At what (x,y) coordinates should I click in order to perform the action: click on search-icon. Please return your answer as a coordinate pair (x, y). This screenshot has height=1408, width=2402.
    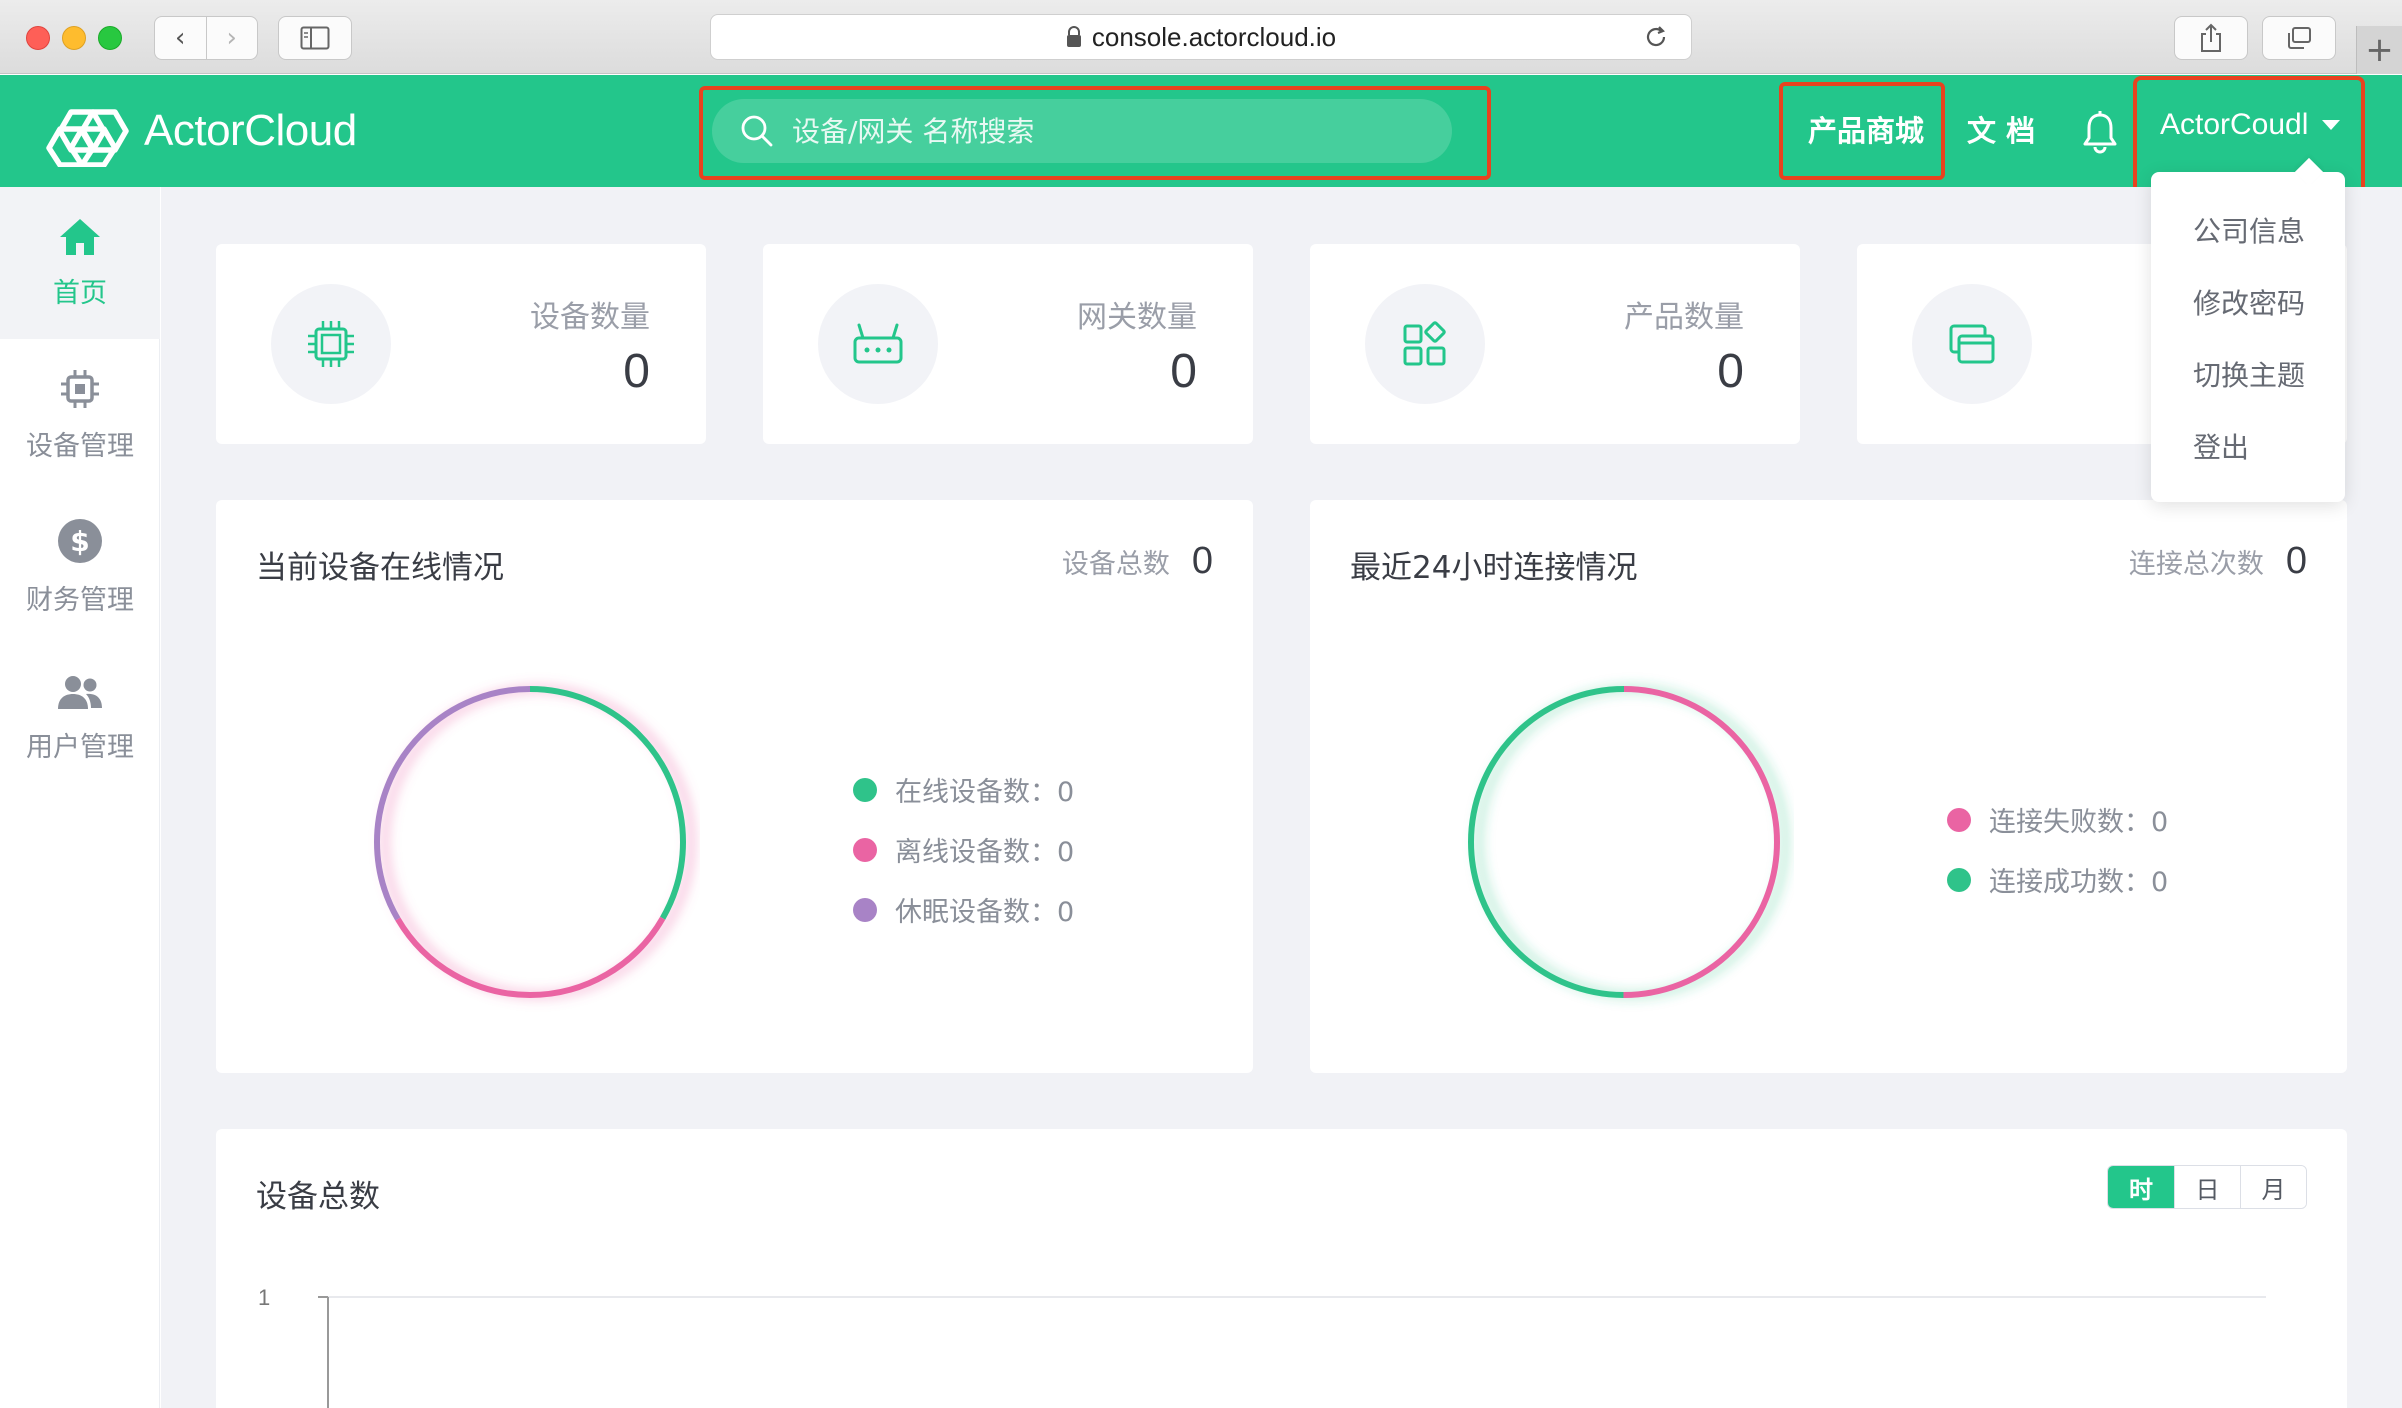
    Looking at the image, I should click on (757, 131).